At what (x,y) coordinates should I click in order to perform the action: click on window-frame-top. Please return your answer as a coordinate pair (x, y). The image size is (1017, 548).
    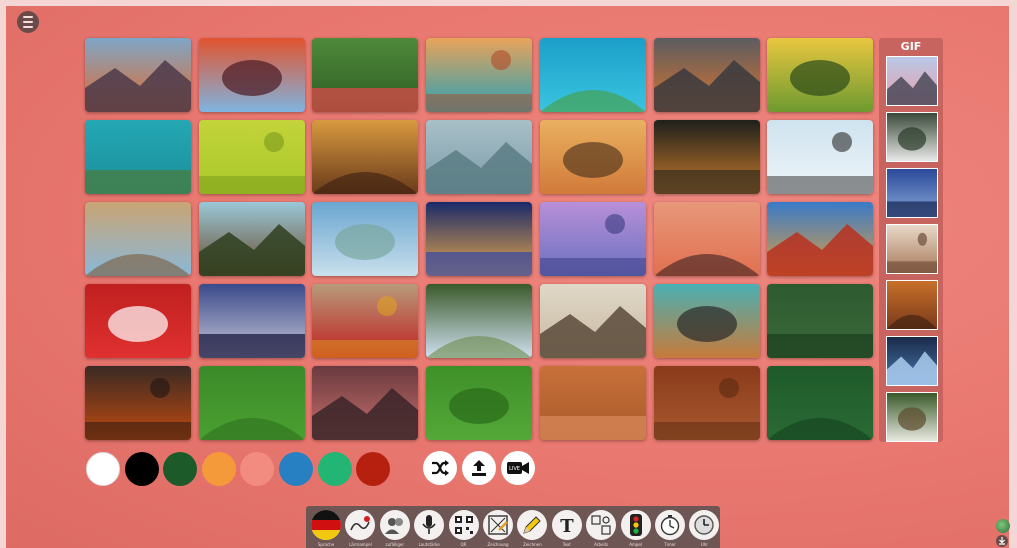
    Looking at the image, I should click on (508, 3).